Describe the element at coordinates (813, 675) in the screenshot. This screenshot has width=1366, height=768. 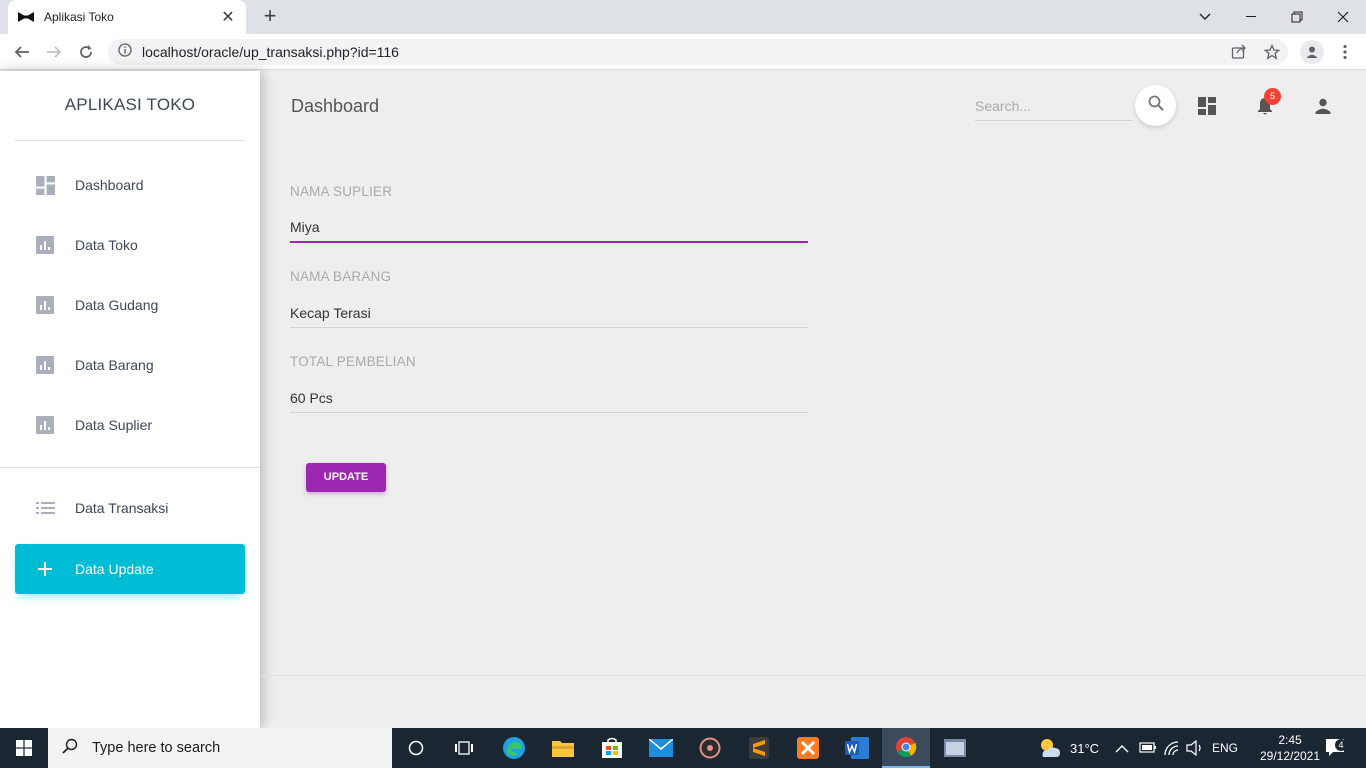
I see `footer-divider` at that location.